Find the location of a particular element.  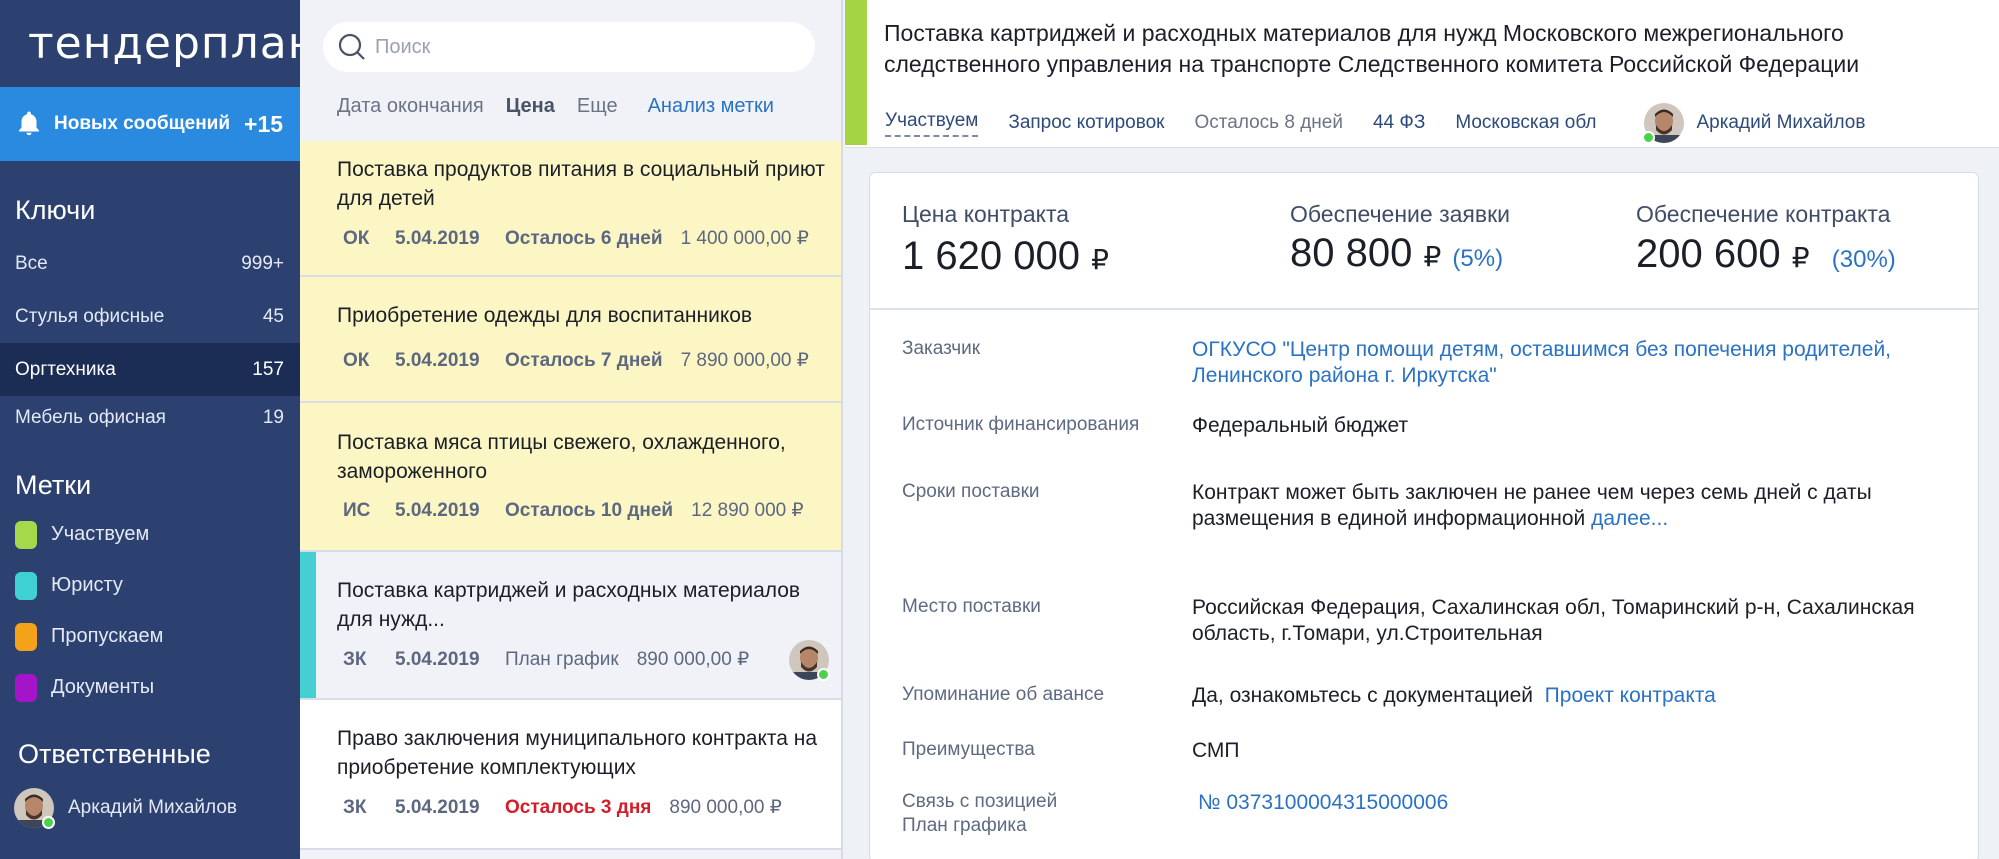

bid-security-value: 80 800 ₽ (5%) is located at coordinates (1400, 253).